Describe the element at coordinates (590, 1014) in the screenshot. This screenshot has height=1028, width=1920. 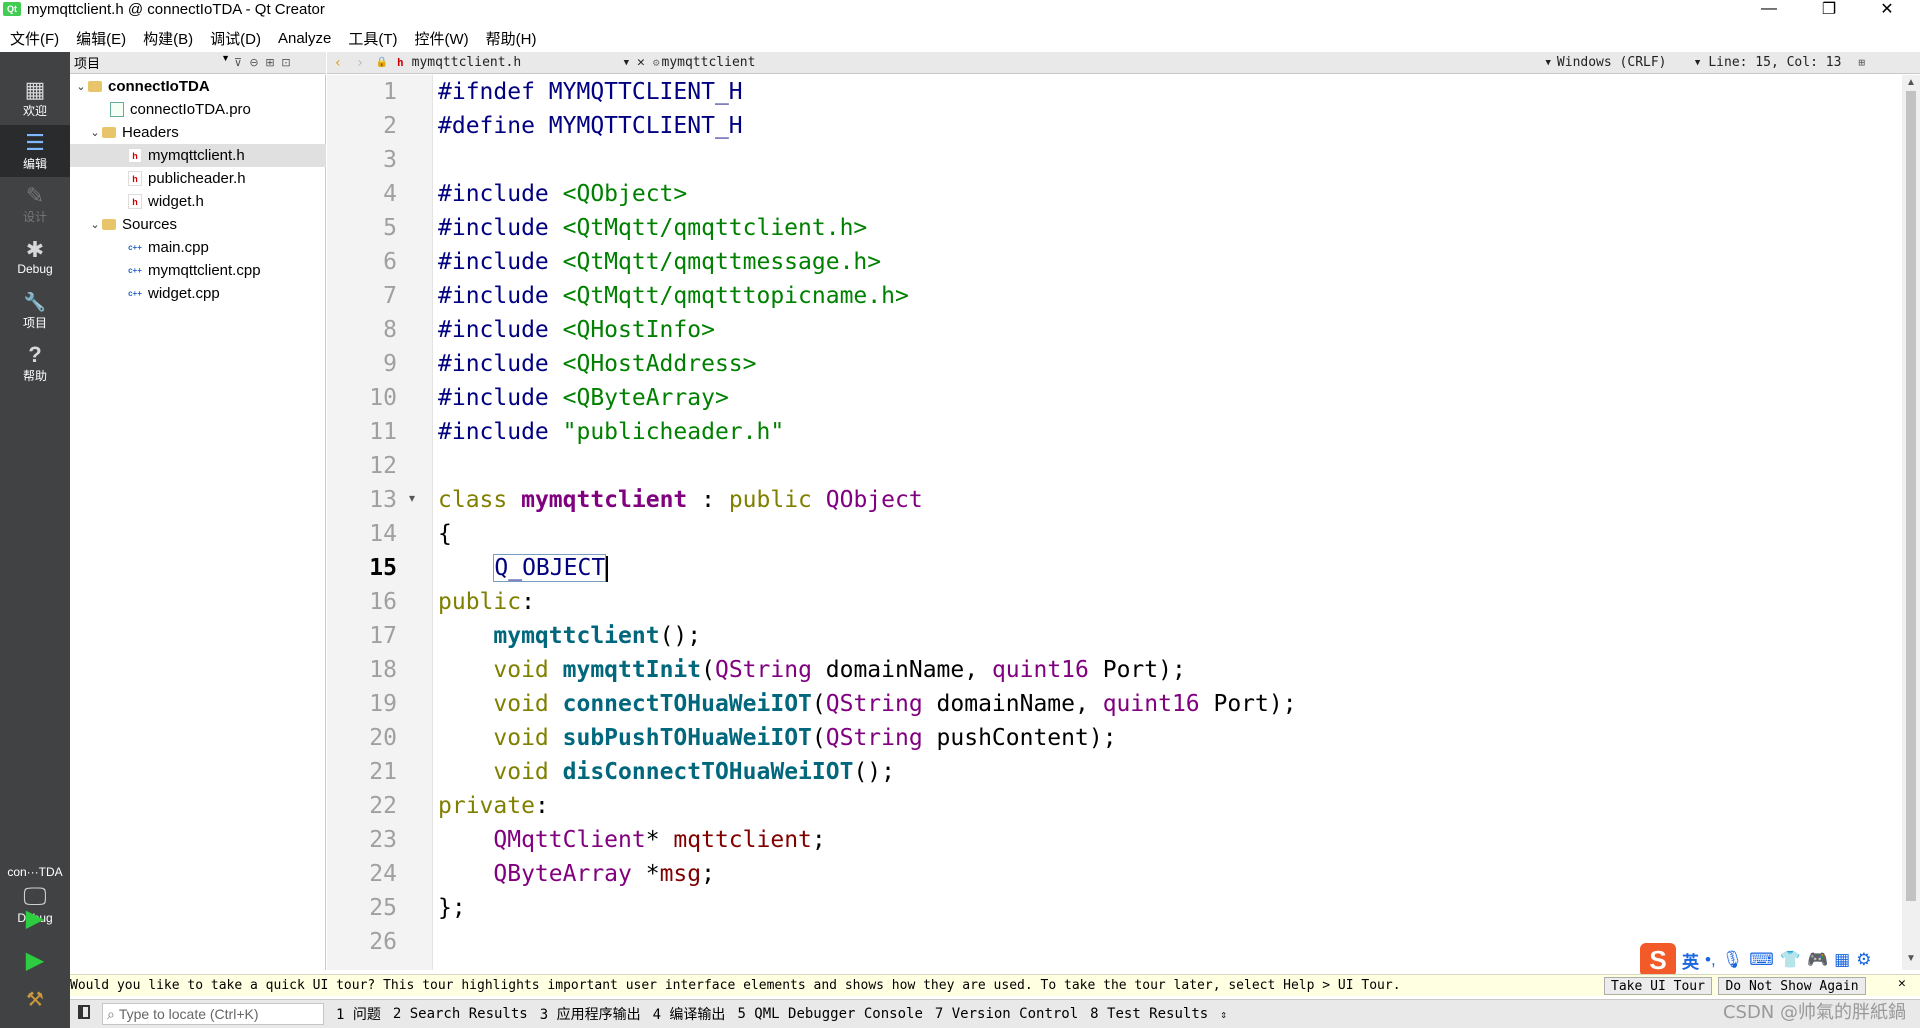
I see `pane-app-output: 3 应用程序输出` at that location.